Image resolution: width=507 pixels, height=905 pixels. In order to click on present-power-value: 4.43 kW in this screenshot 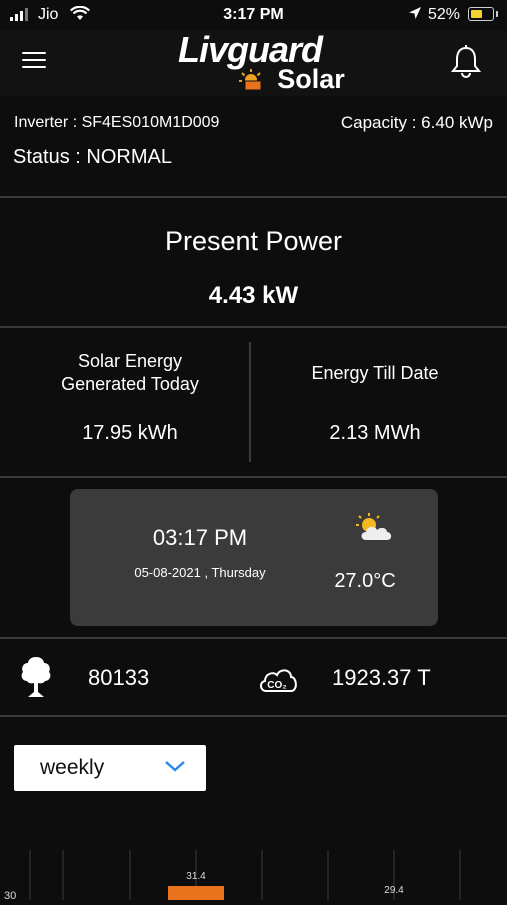, I will do `click(253, 295)`.